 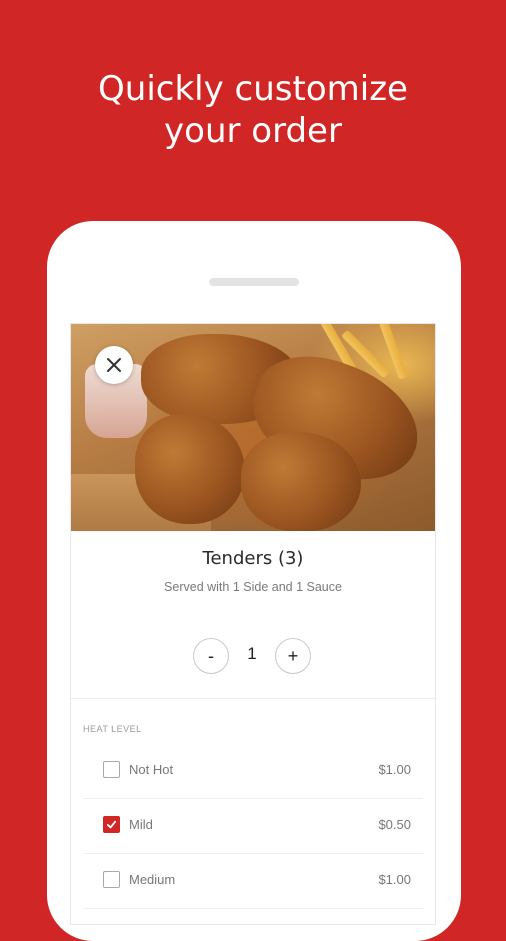 I want to click on section-divider, so click(x=253, y=698).